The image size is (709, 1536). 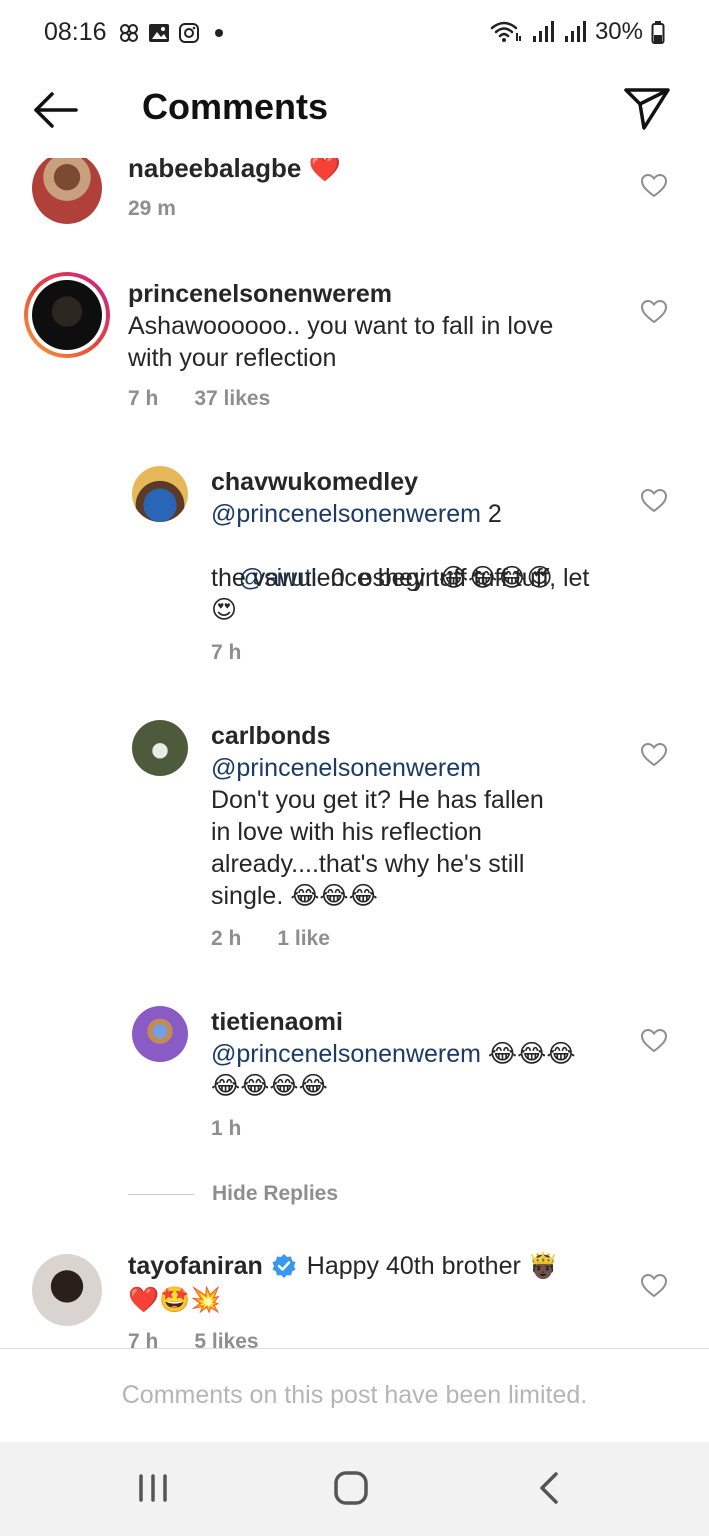 What do you see at coordinates (154, 1488) in the screenshot?
I see `recent-apps-icon` at bounding box center [154, 1488].